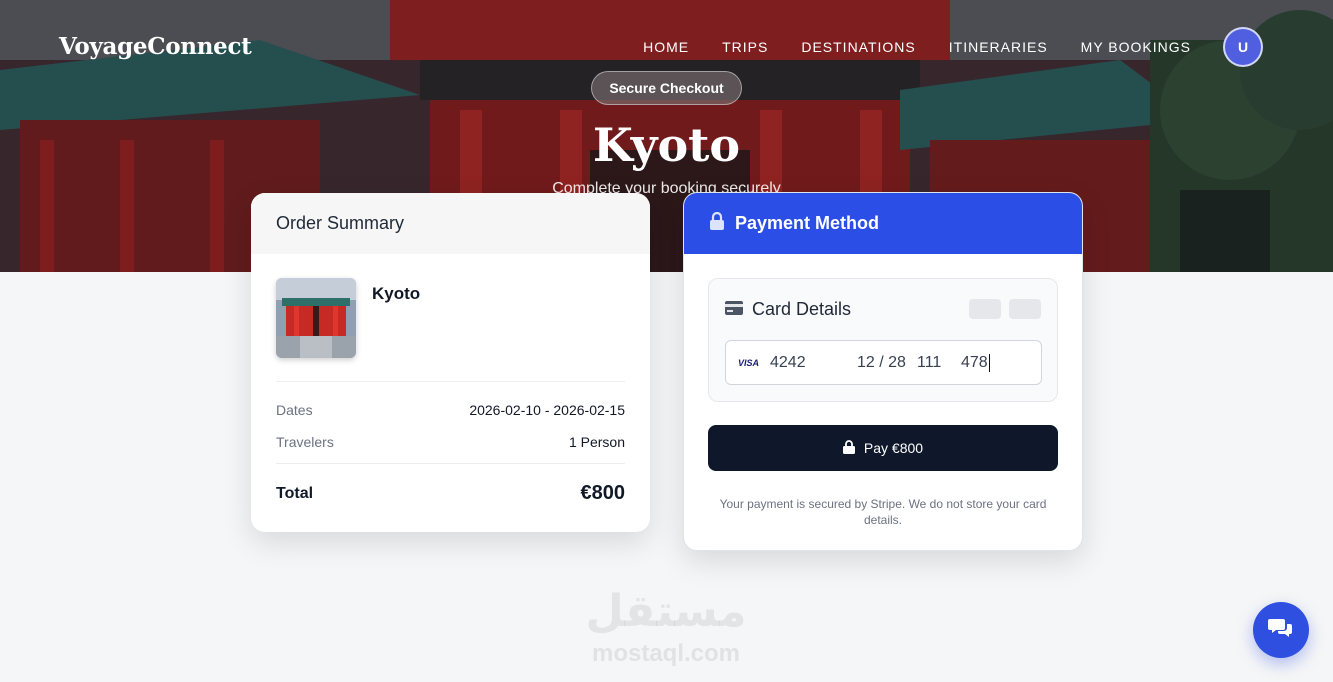  I want to click on brand-logo: VoyageConnect, so click(155, 46).